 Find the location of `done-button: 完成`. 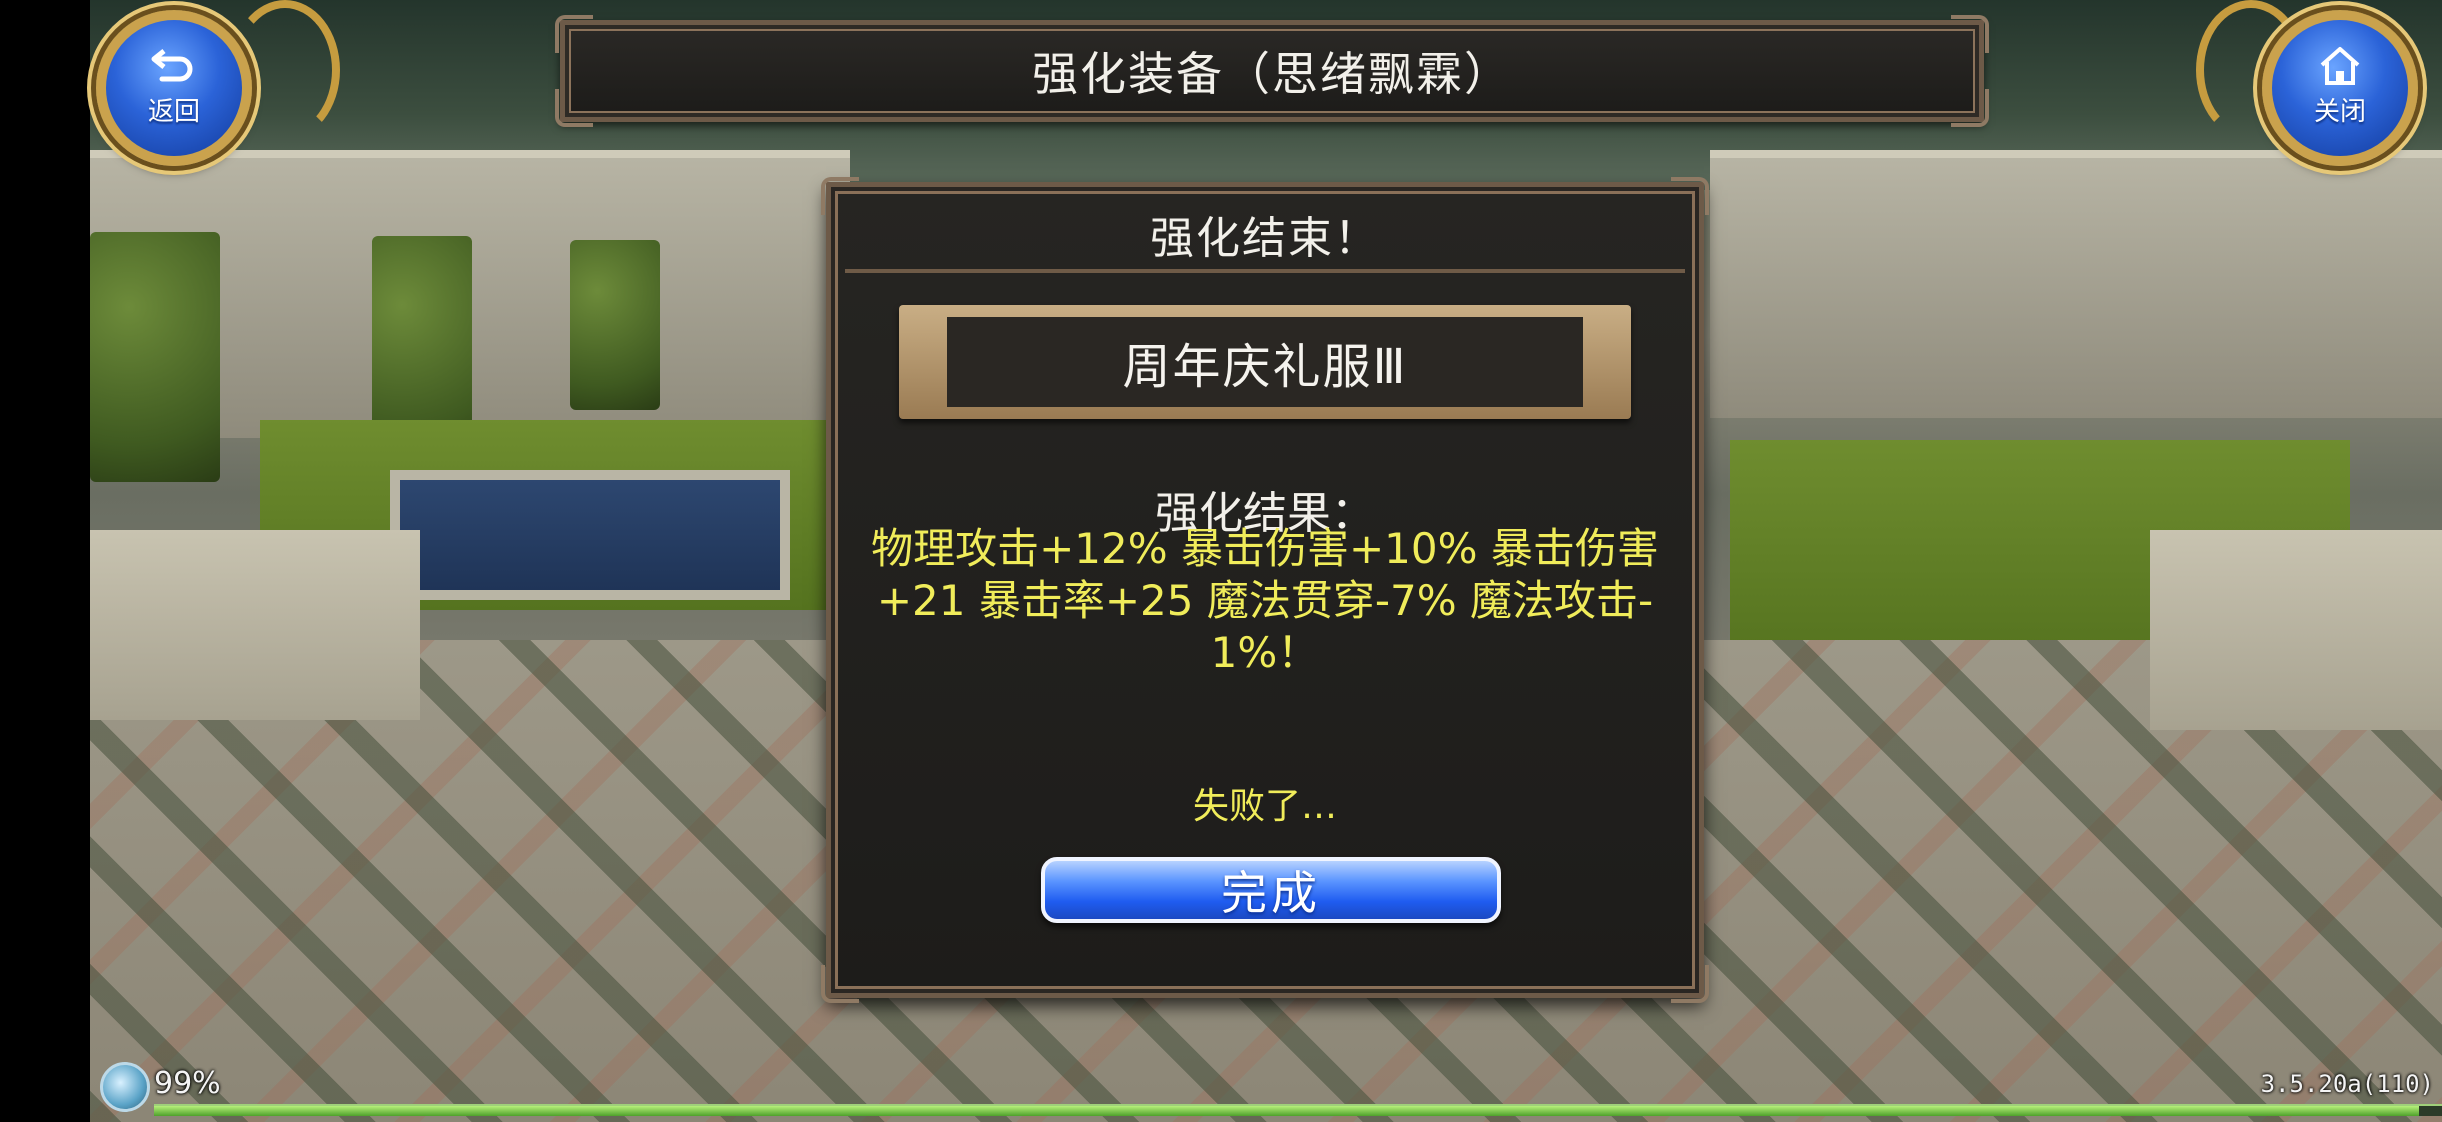

done-button: 完成 is located at coordinates (1271, 890).